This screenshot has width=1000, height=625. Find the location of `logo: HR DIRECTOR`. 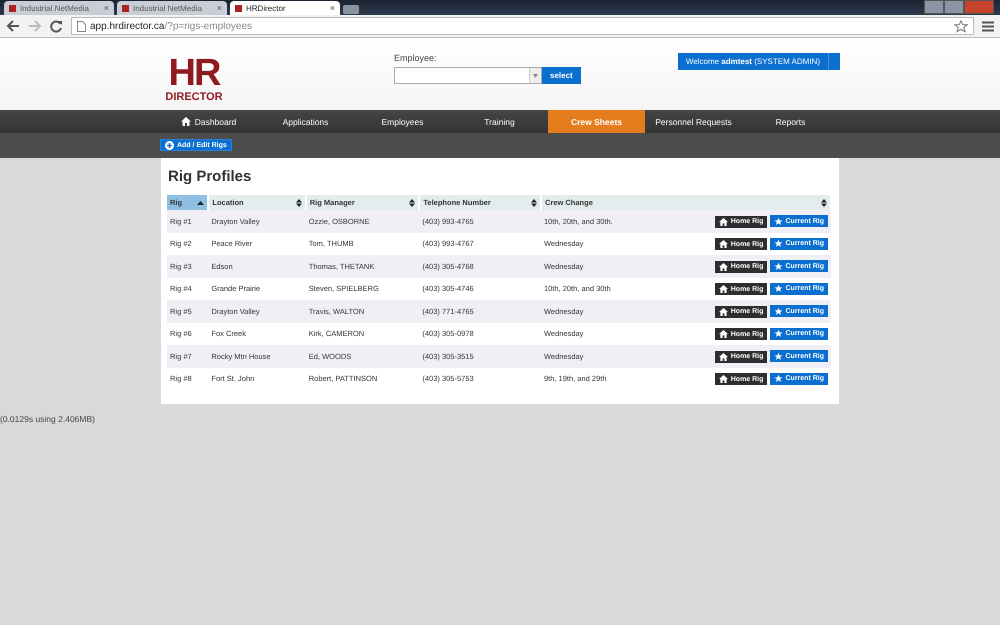

logo: HR DIRECTOR is located at coordinates (194, 78).